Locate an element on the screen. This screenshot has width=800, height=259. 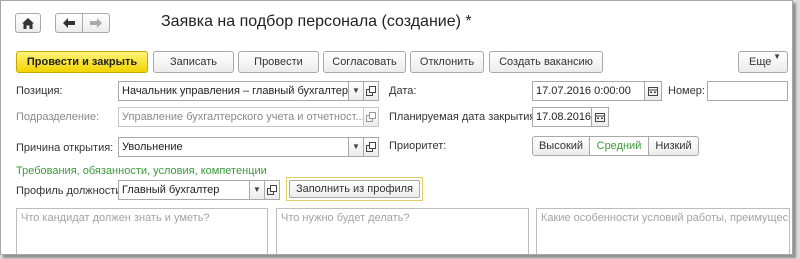
position-dropdown-button: ▼ is located at coordinates (356, 91).